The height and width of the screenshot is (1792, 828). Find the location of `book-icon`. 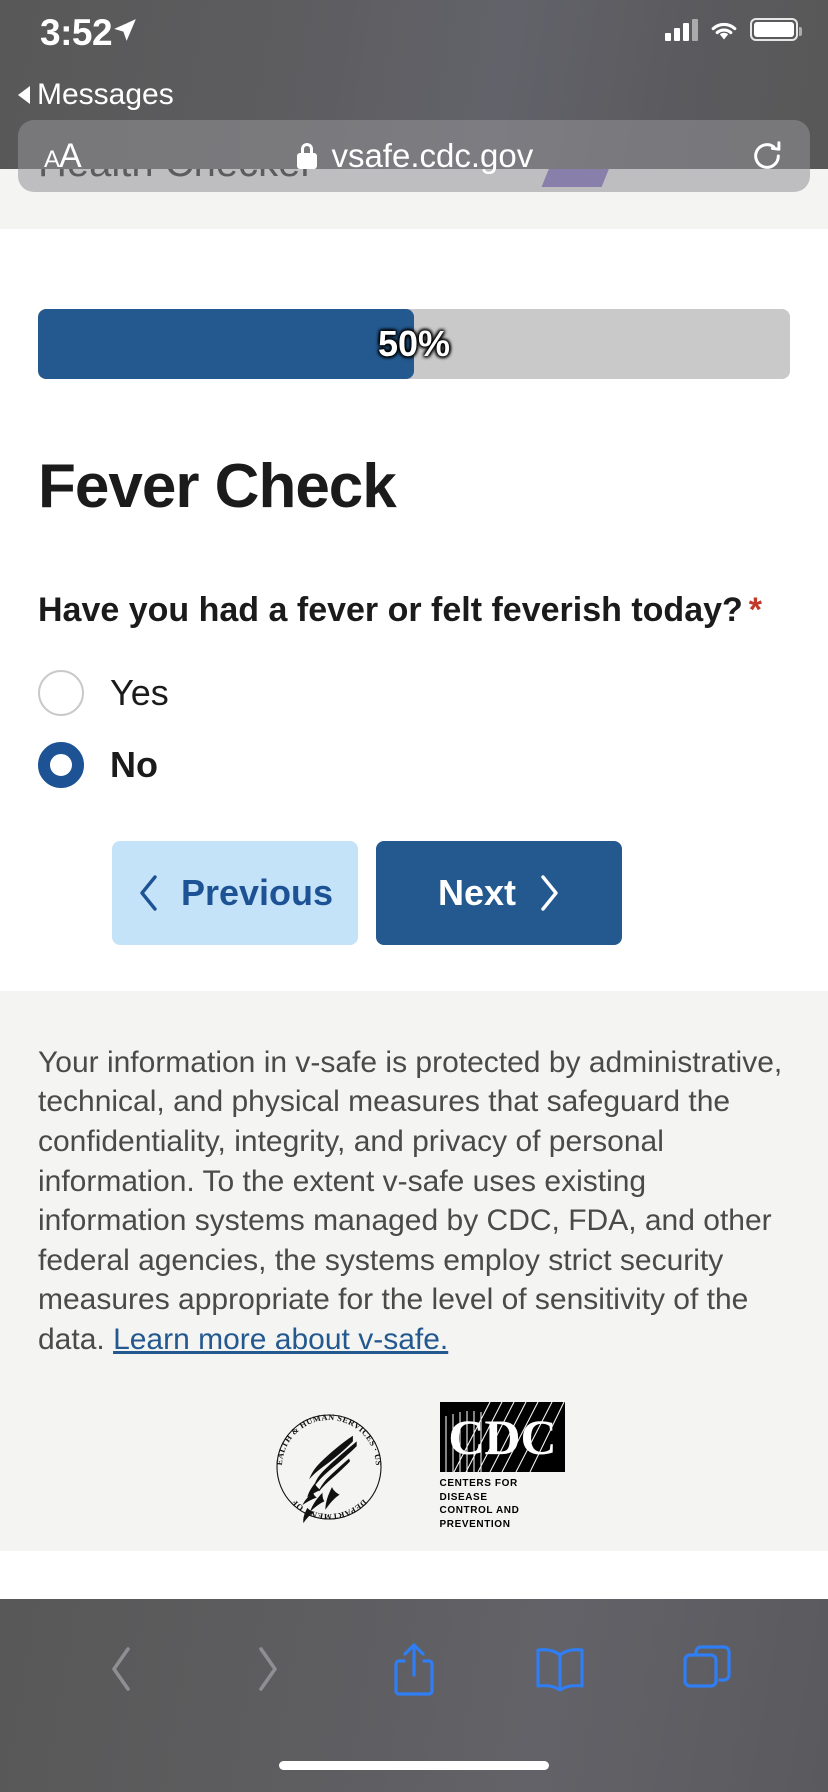

book-icon is located at coordinates (560, 1670).